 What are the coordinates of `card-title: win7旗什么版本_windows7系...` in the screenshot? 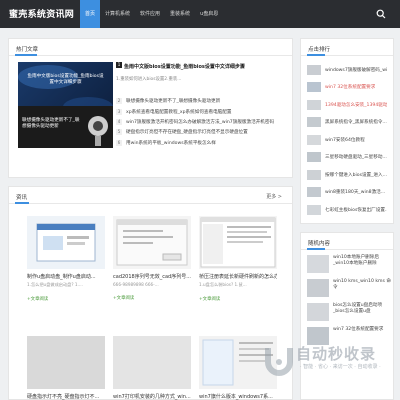 It's located at (236, 397).